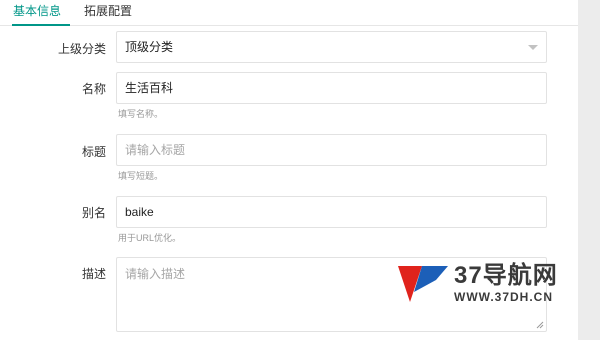 The width and height of the screenshot is (600, 340). What do you see at coordinates (149, 88) in the screenshot?
I see `name-value: 生活百科` at bounding box center [149, 88].